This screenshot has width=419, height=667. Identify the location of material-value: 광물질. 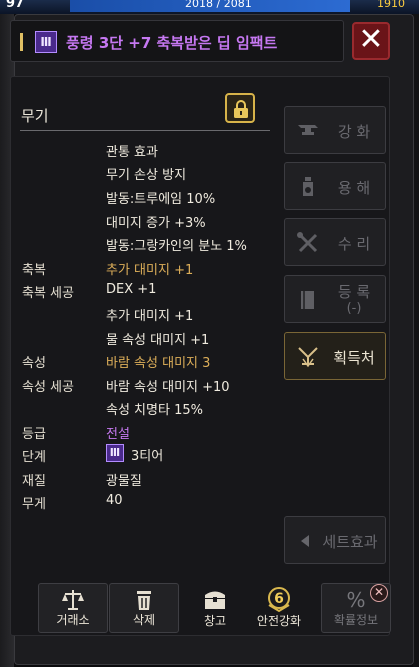
(124, 481).